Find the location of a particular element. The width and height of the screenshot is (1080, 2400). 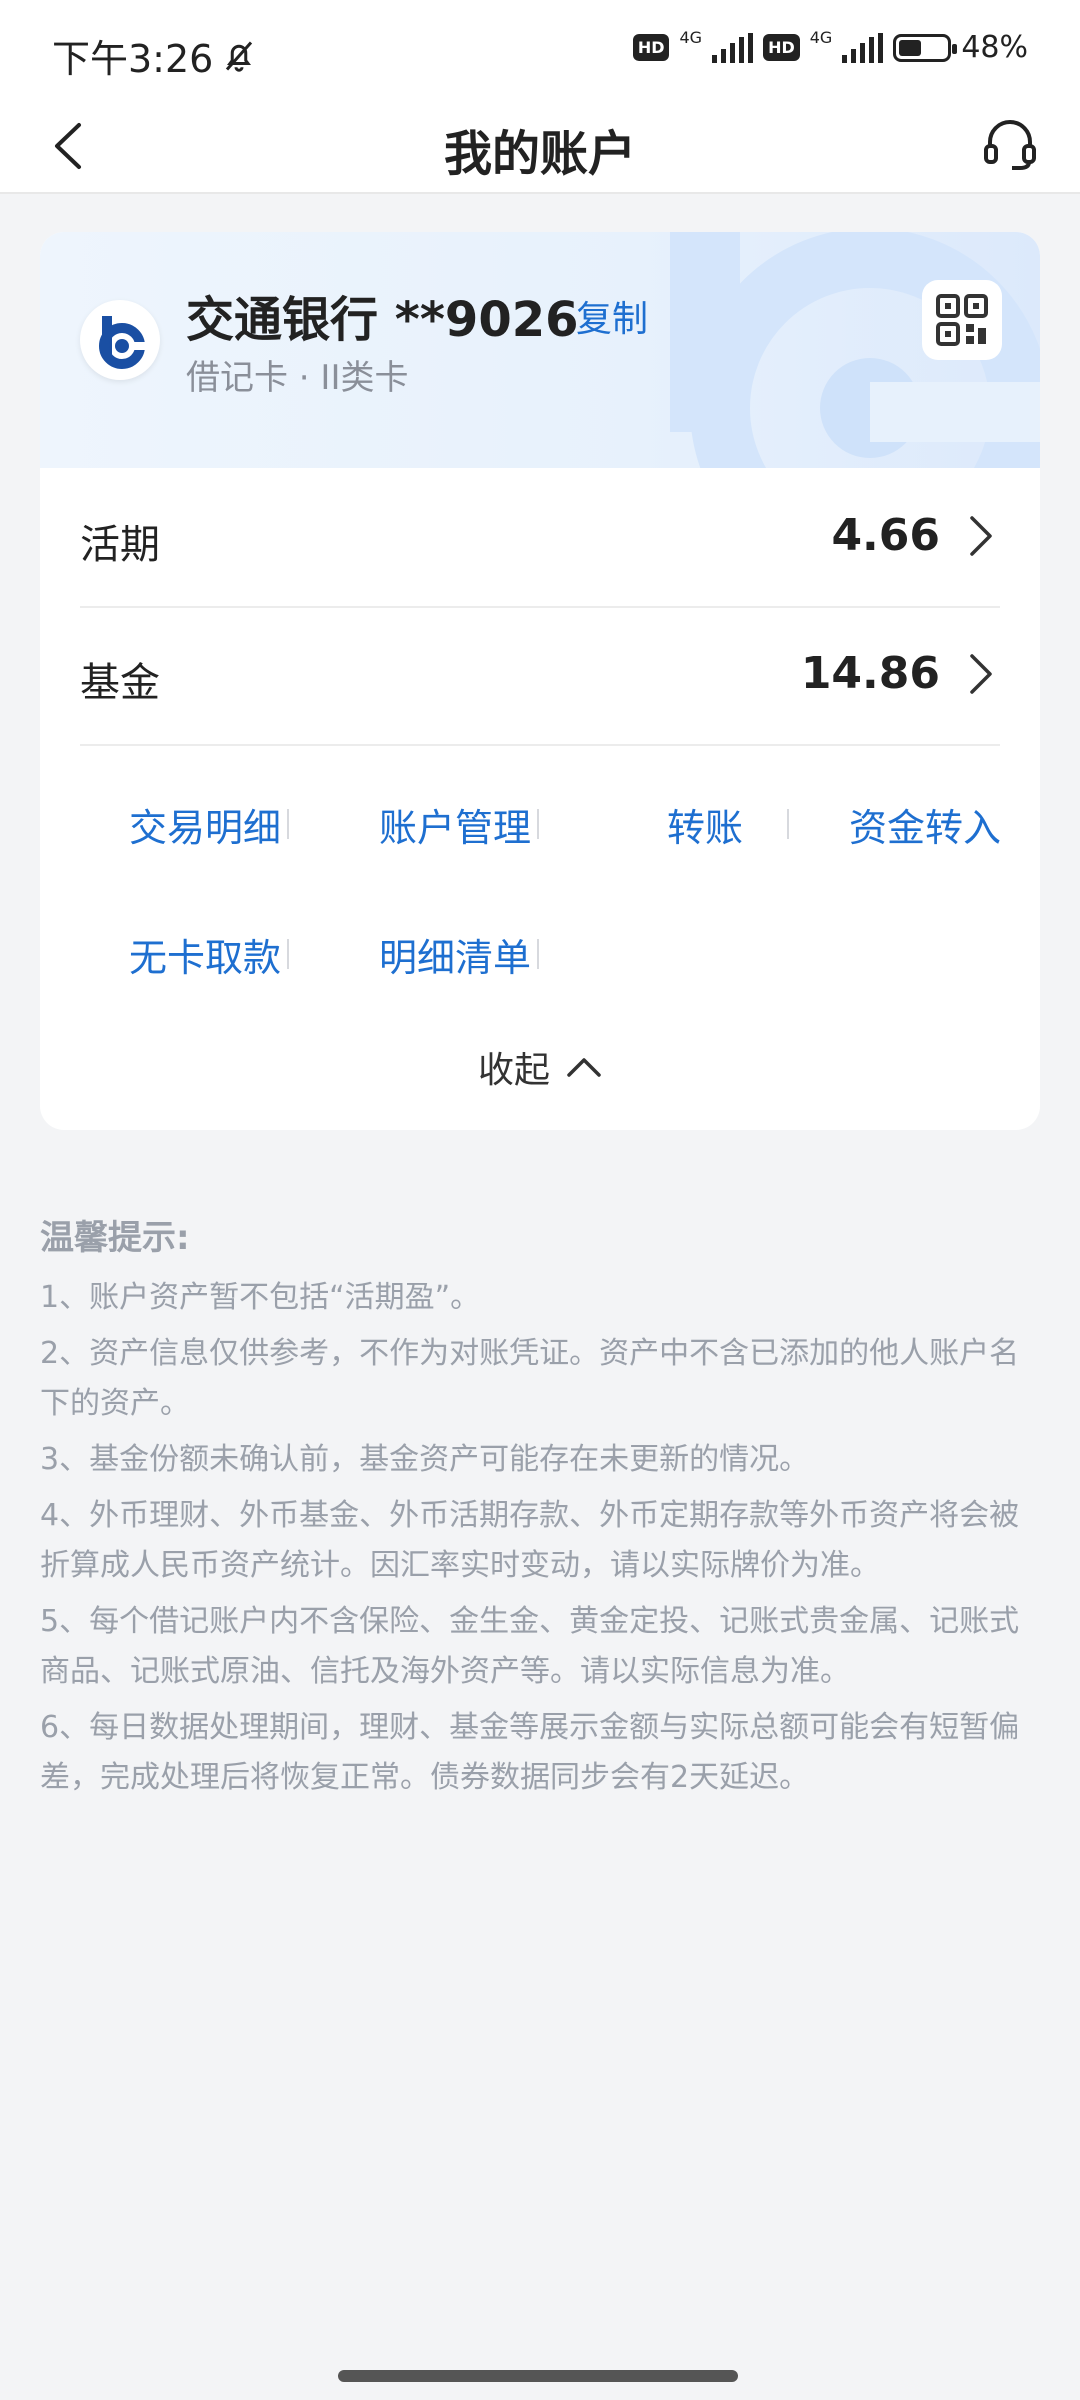

collapse-button: 收起 is located at coordinates (540, 1067).